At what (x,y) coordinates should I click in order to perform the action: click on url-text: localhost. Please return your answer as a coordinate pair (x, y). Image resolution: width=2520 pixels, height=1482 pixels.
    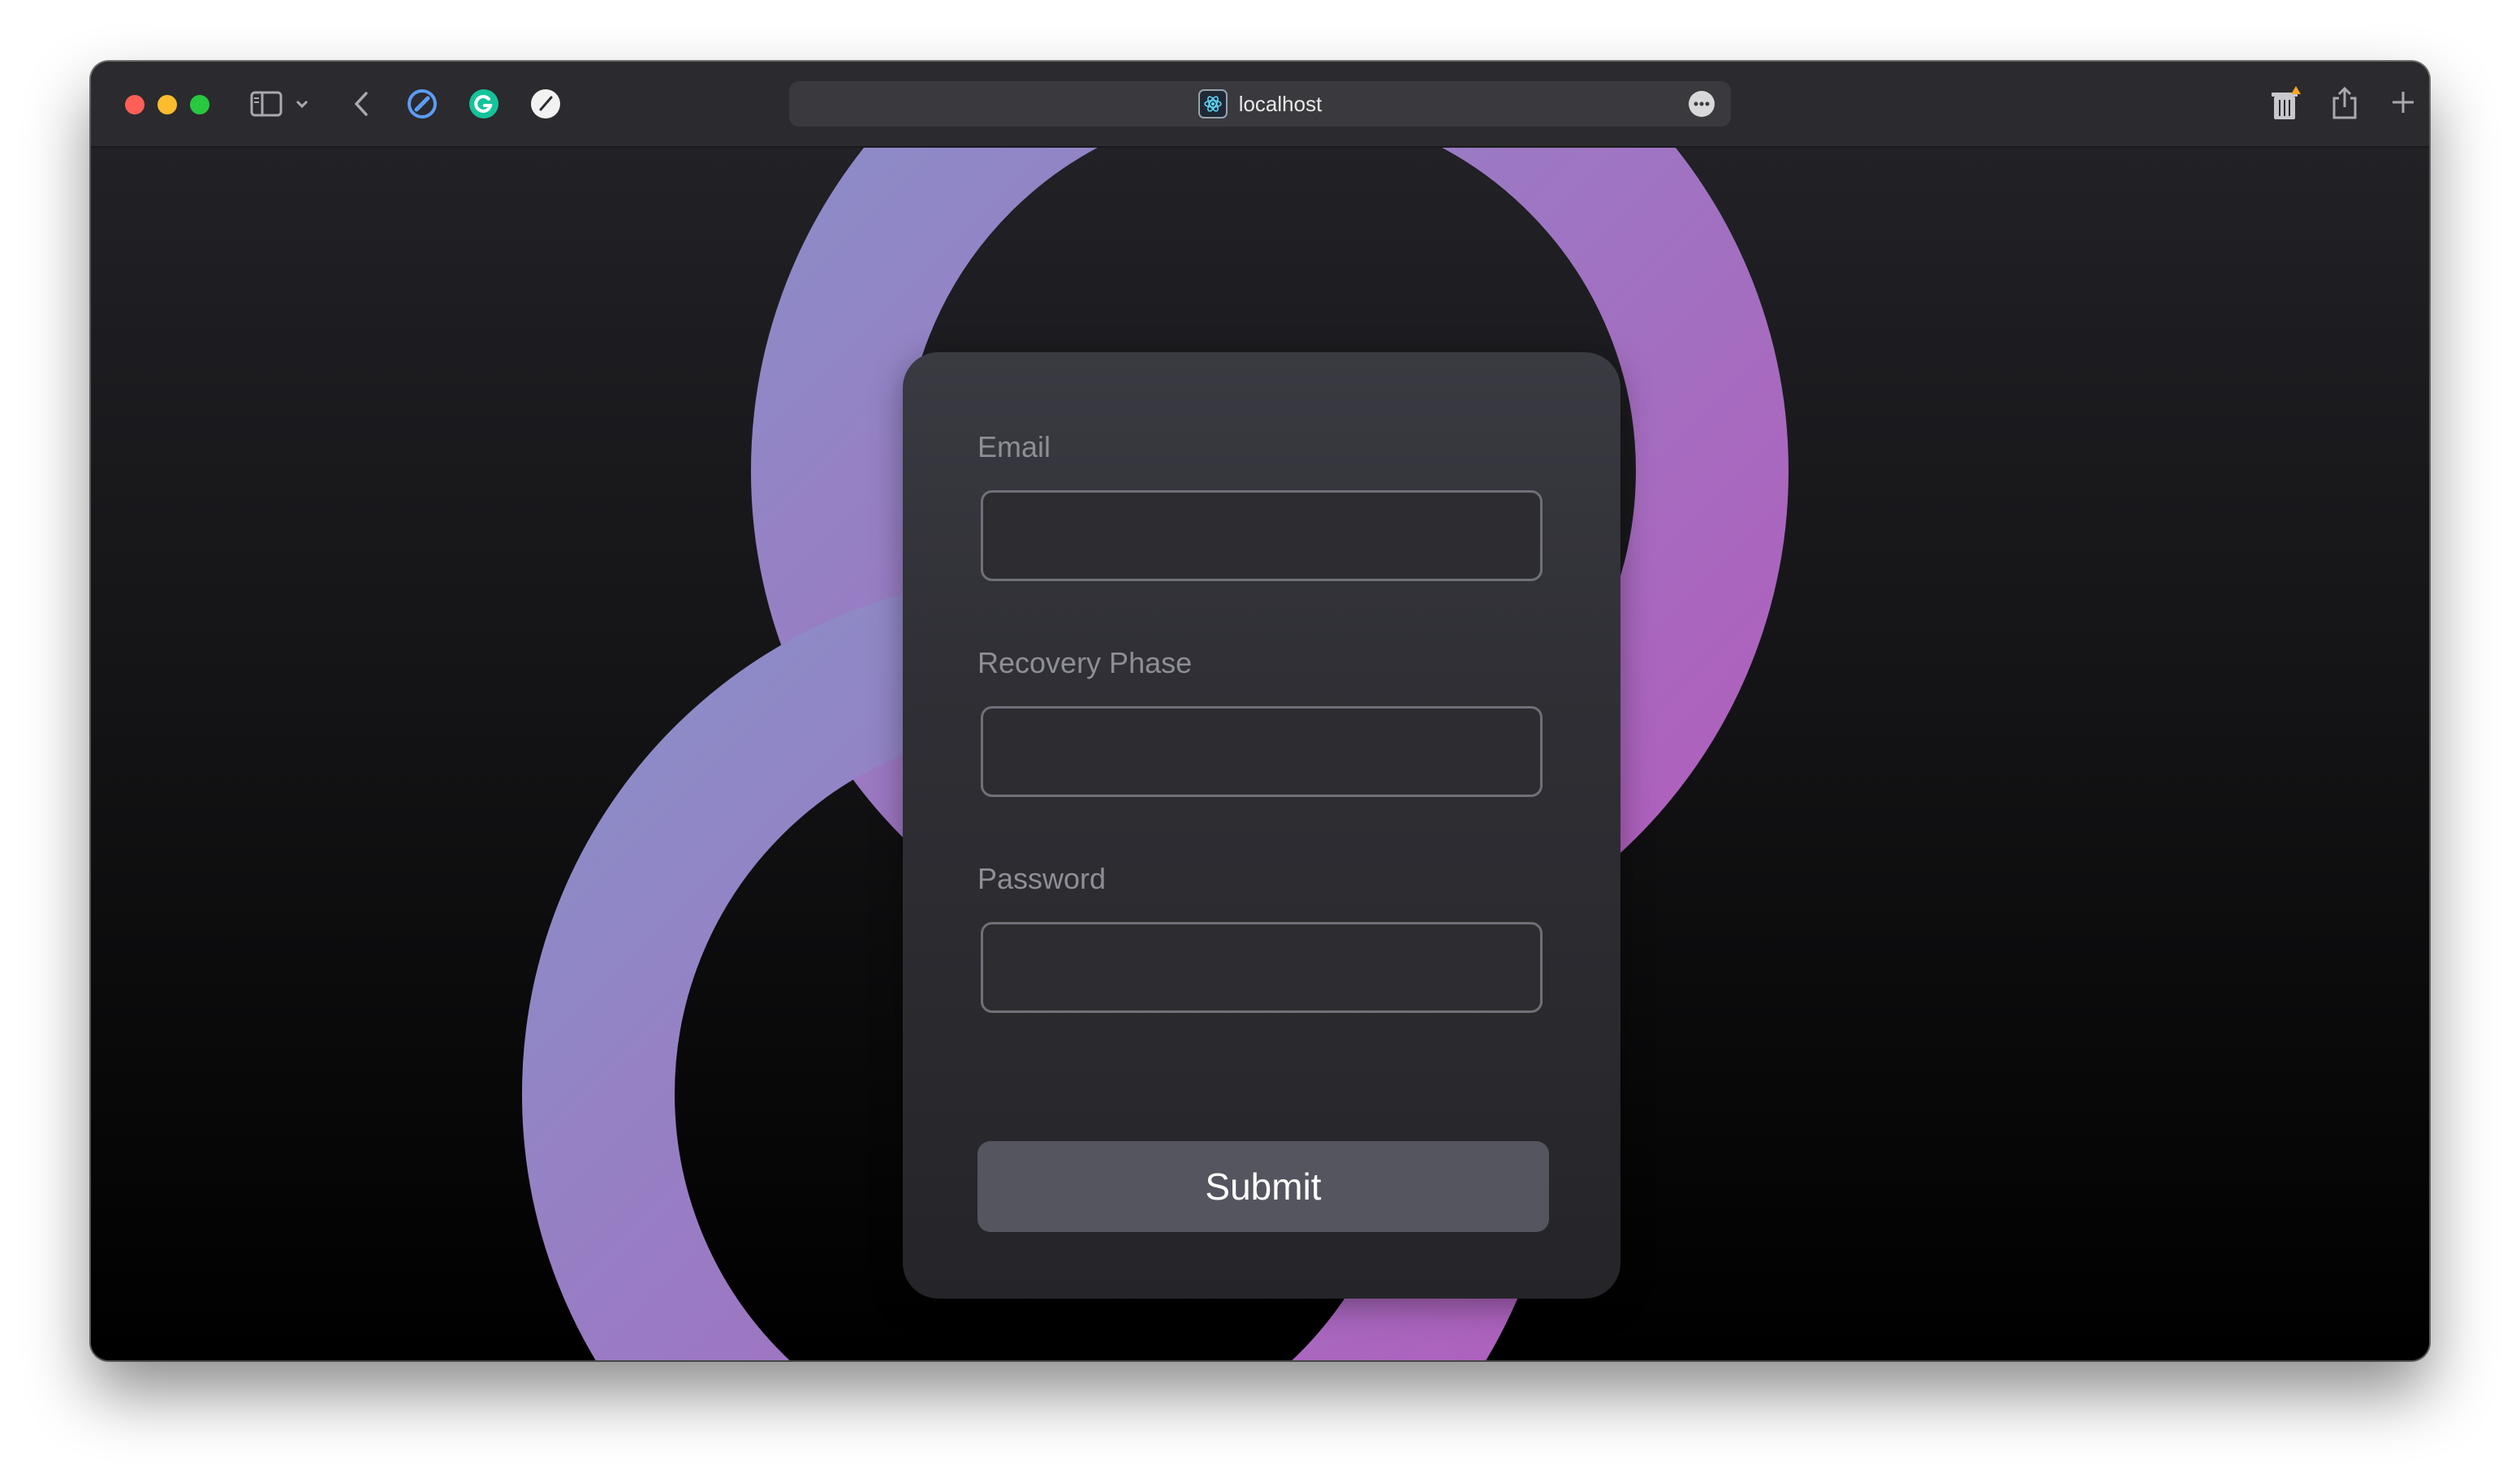
    Looking at the image, I should click on (1280, 103).